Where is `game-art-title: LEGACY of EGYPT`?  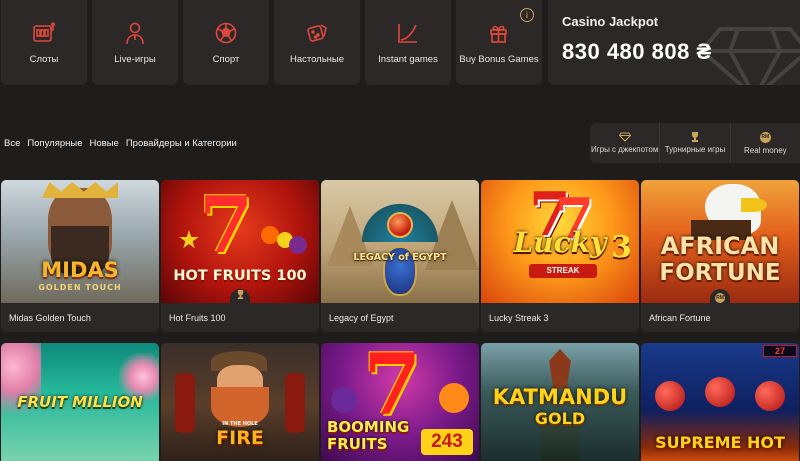
game-art-title: LEGACY of EGYPT is located at coordinates (400, 257).